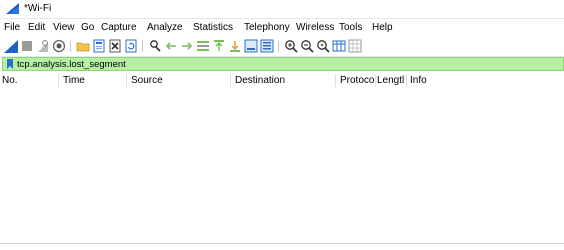  Describe the element at coordinates (10, 80) in the screenshot. I see `column-header-no: No.` at that location.